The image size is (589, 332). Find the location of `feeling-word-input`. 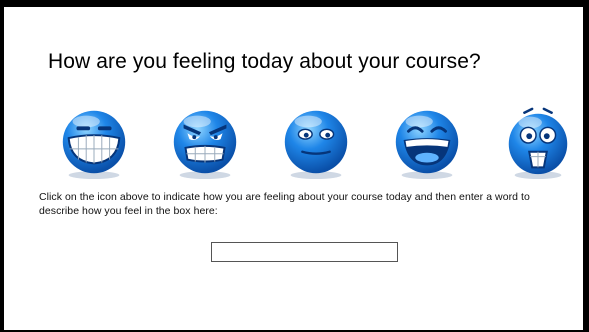

feeling-word-input is located at coordinates (304, 252).